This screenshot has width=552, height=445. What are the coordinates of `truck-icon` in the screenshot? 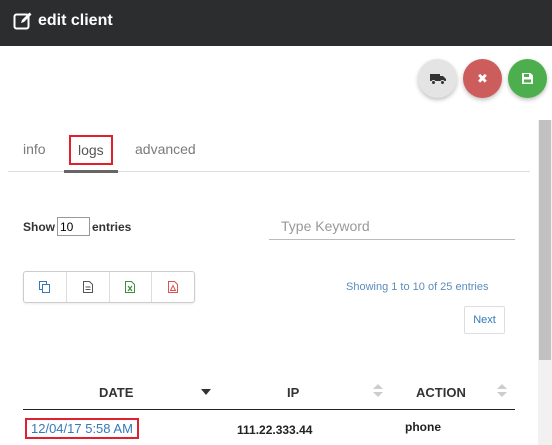 It's located at (437, 79).